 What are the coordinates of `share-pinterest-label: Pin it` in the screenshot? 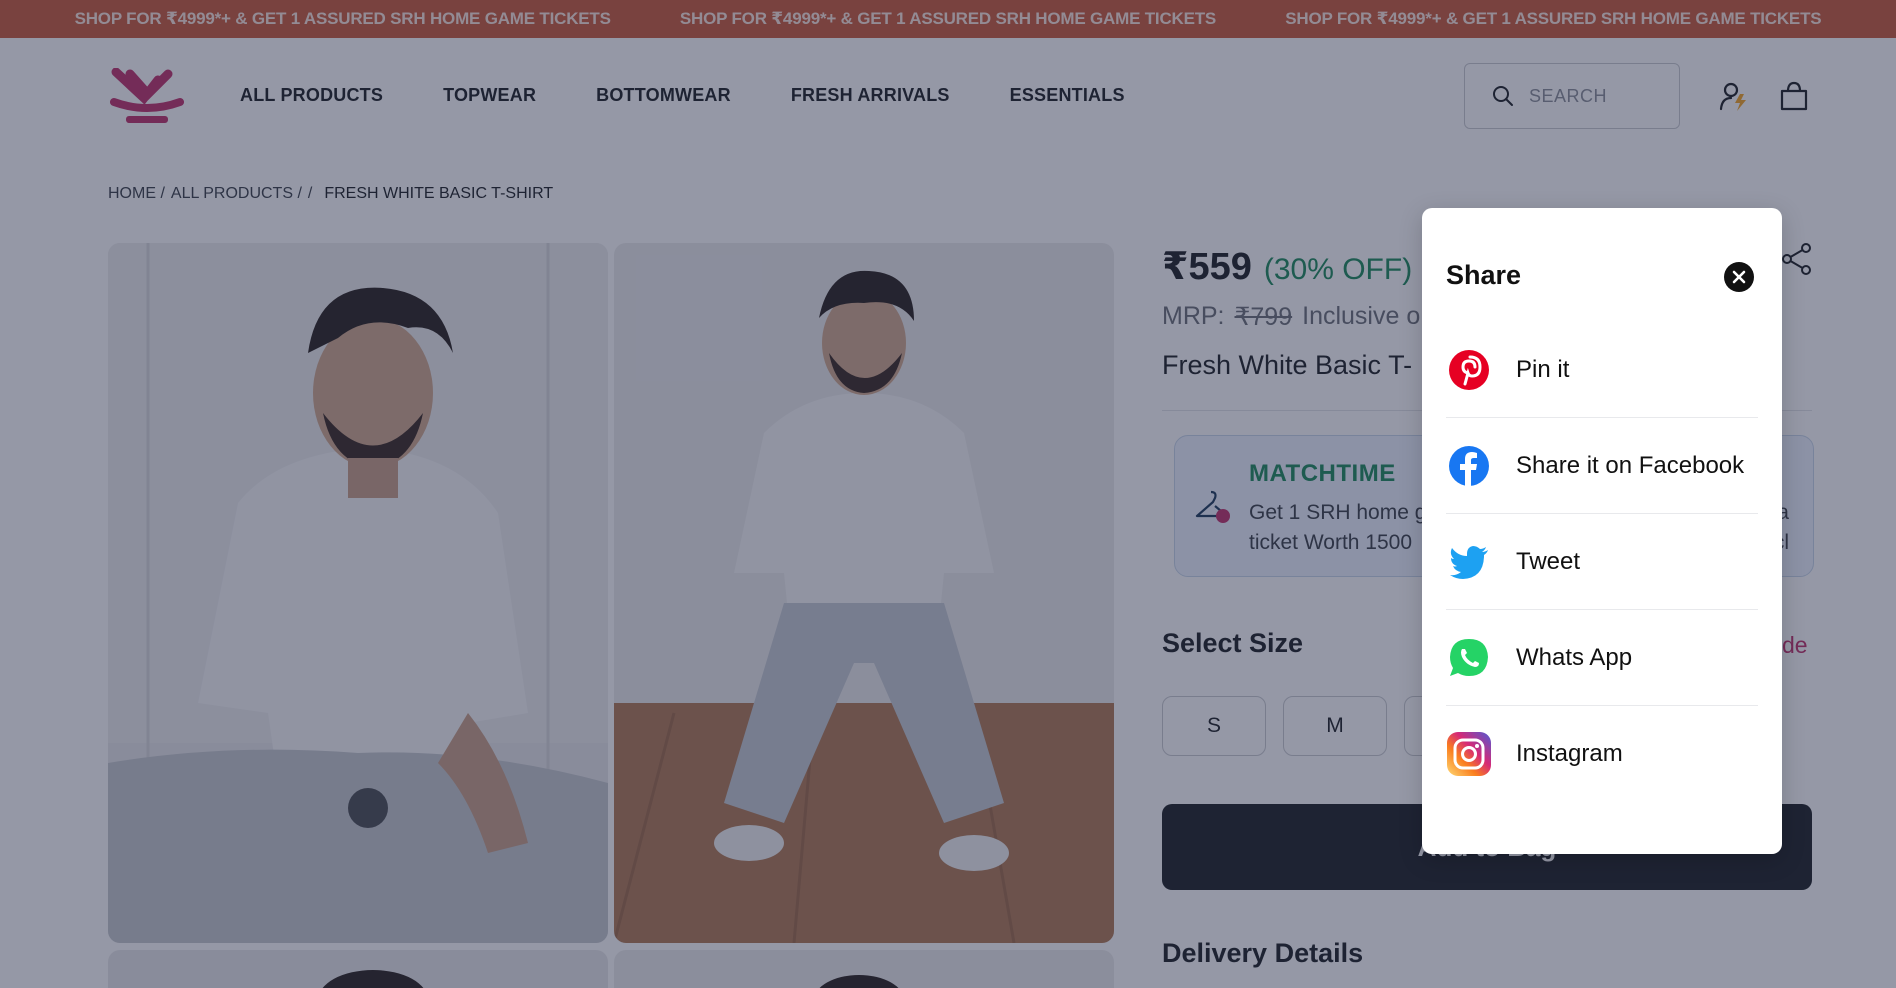 It's located at (1543, 369).